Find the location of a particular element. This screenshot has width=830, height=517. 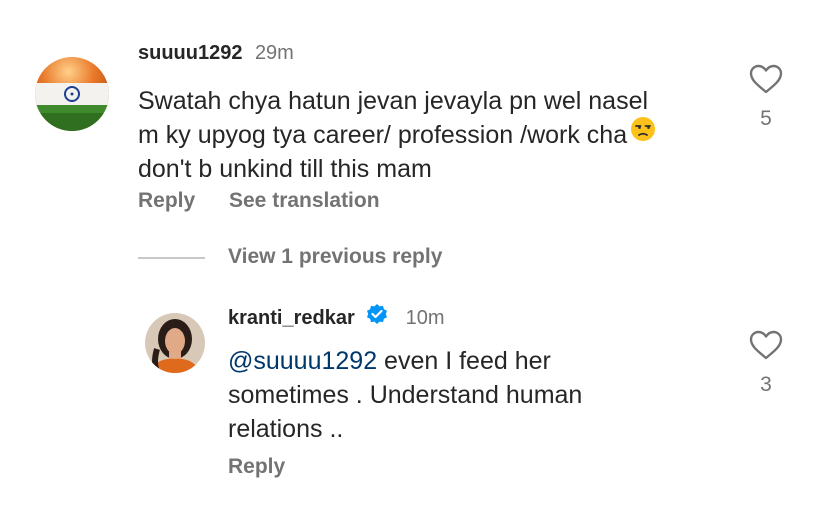

see-translation-button: See translation is located at coordinates (304, 201).